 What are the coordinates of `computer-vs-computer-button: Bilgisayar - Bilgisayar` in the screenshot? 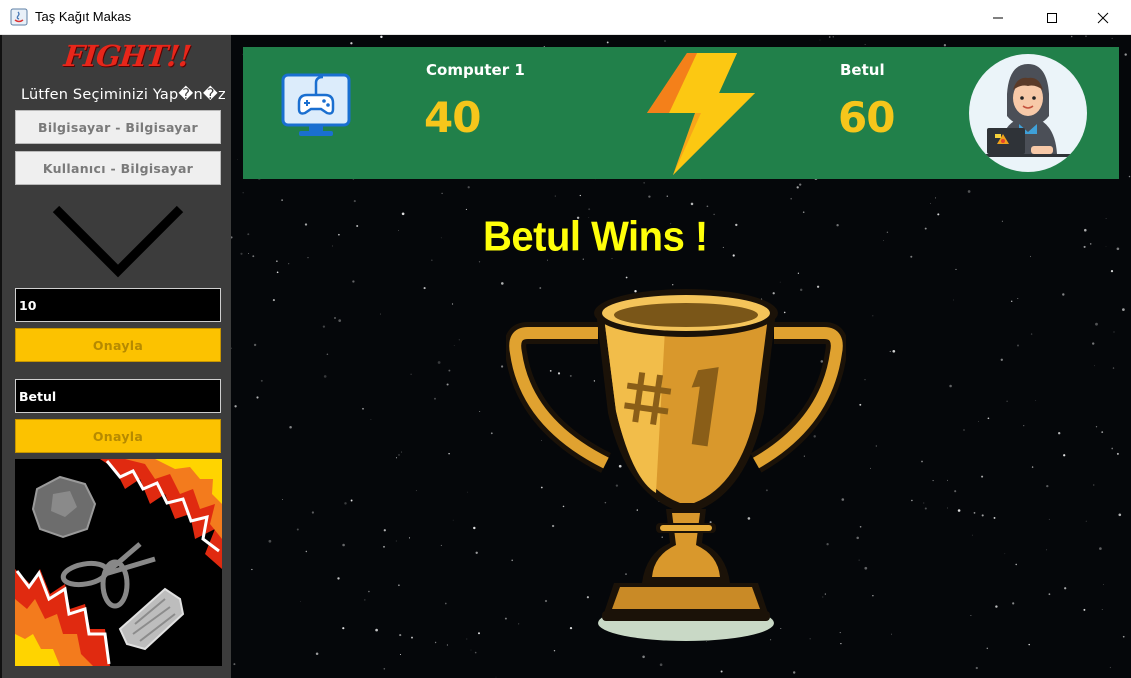 It's located at (118, 127).